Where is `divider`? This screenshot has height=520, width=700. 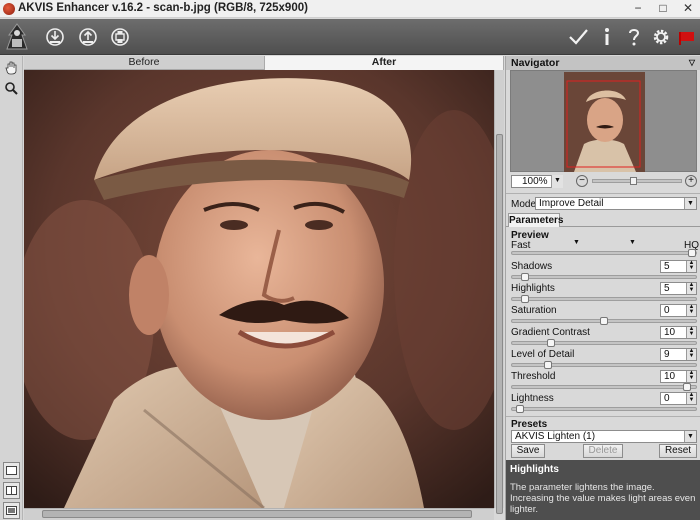
divider is located at coordinates (603, 193).